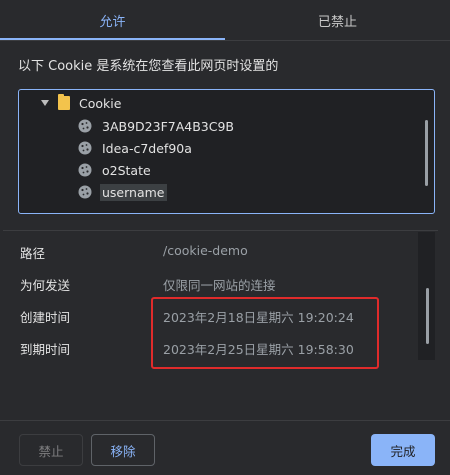 Image resolution: width=450 pixels, height=475 pixels. I want to click on cookie-name: o2State, so click(126, 170).